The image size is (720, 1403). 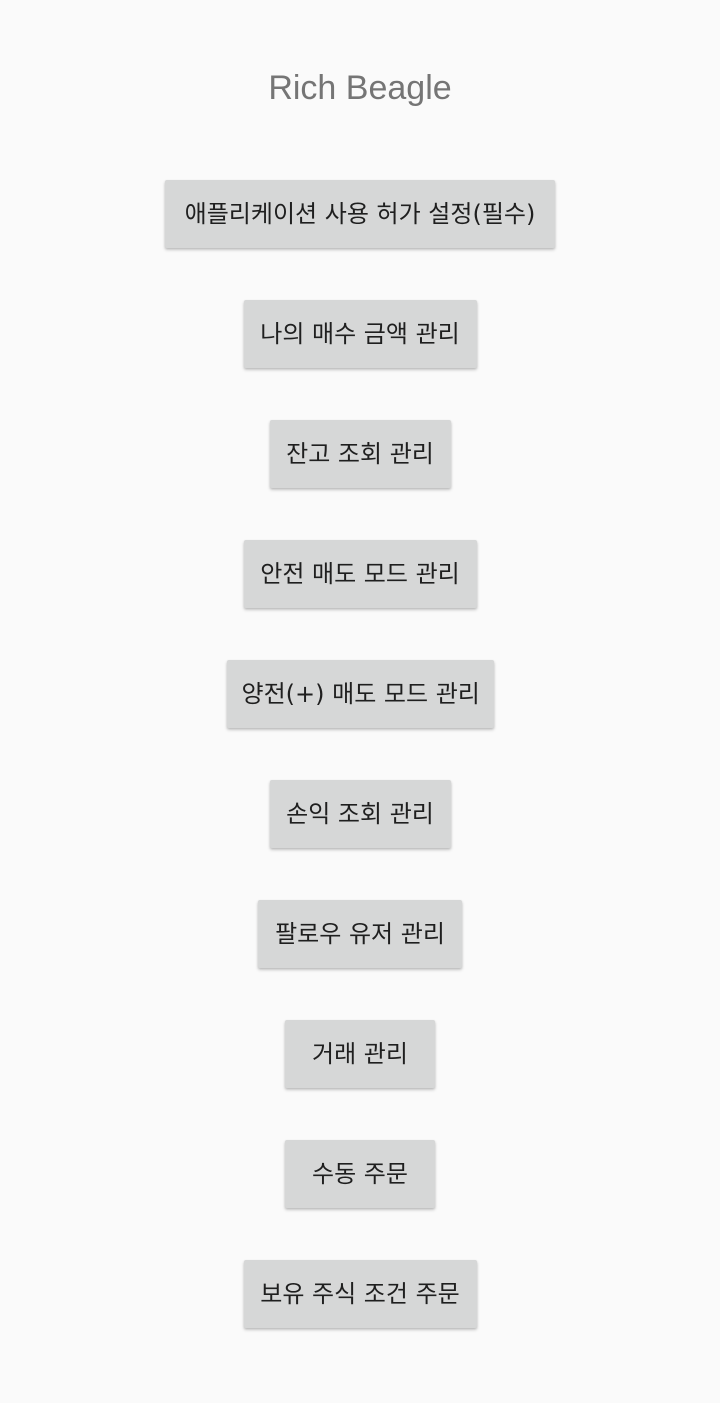 I want to click on trade-button: 거래 관리, so click(x=360, y=1054).